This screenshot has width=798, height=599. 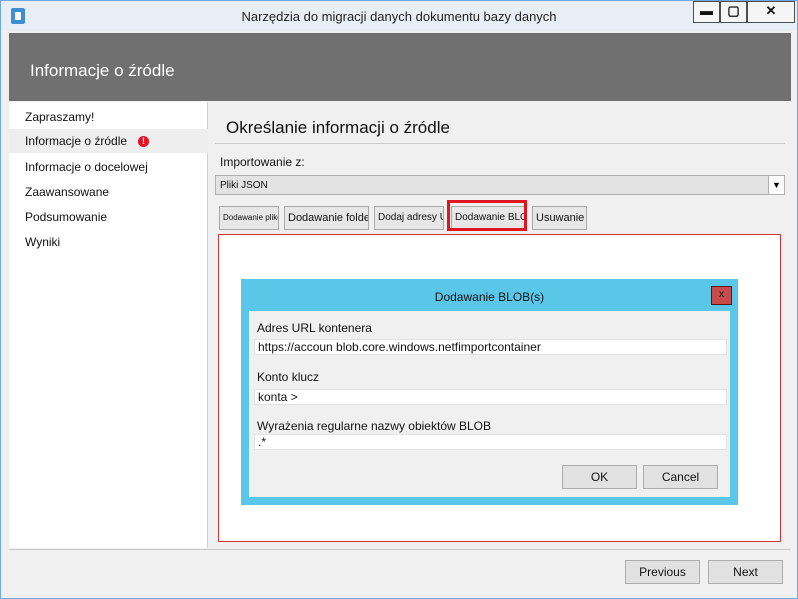 I want to click on close-button: ✕, so click(x=771, y=12).